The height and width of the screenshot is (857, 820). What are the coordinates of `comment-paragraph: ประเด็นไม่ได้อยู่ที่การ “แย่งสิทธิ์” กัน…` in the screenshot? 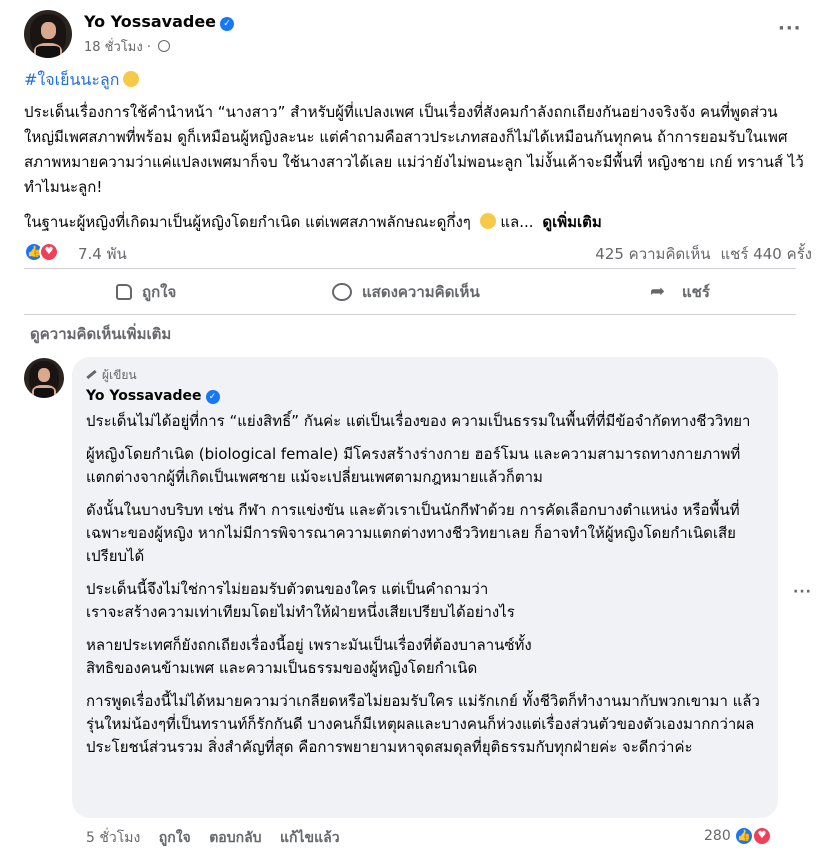 It's located at (418, 421).